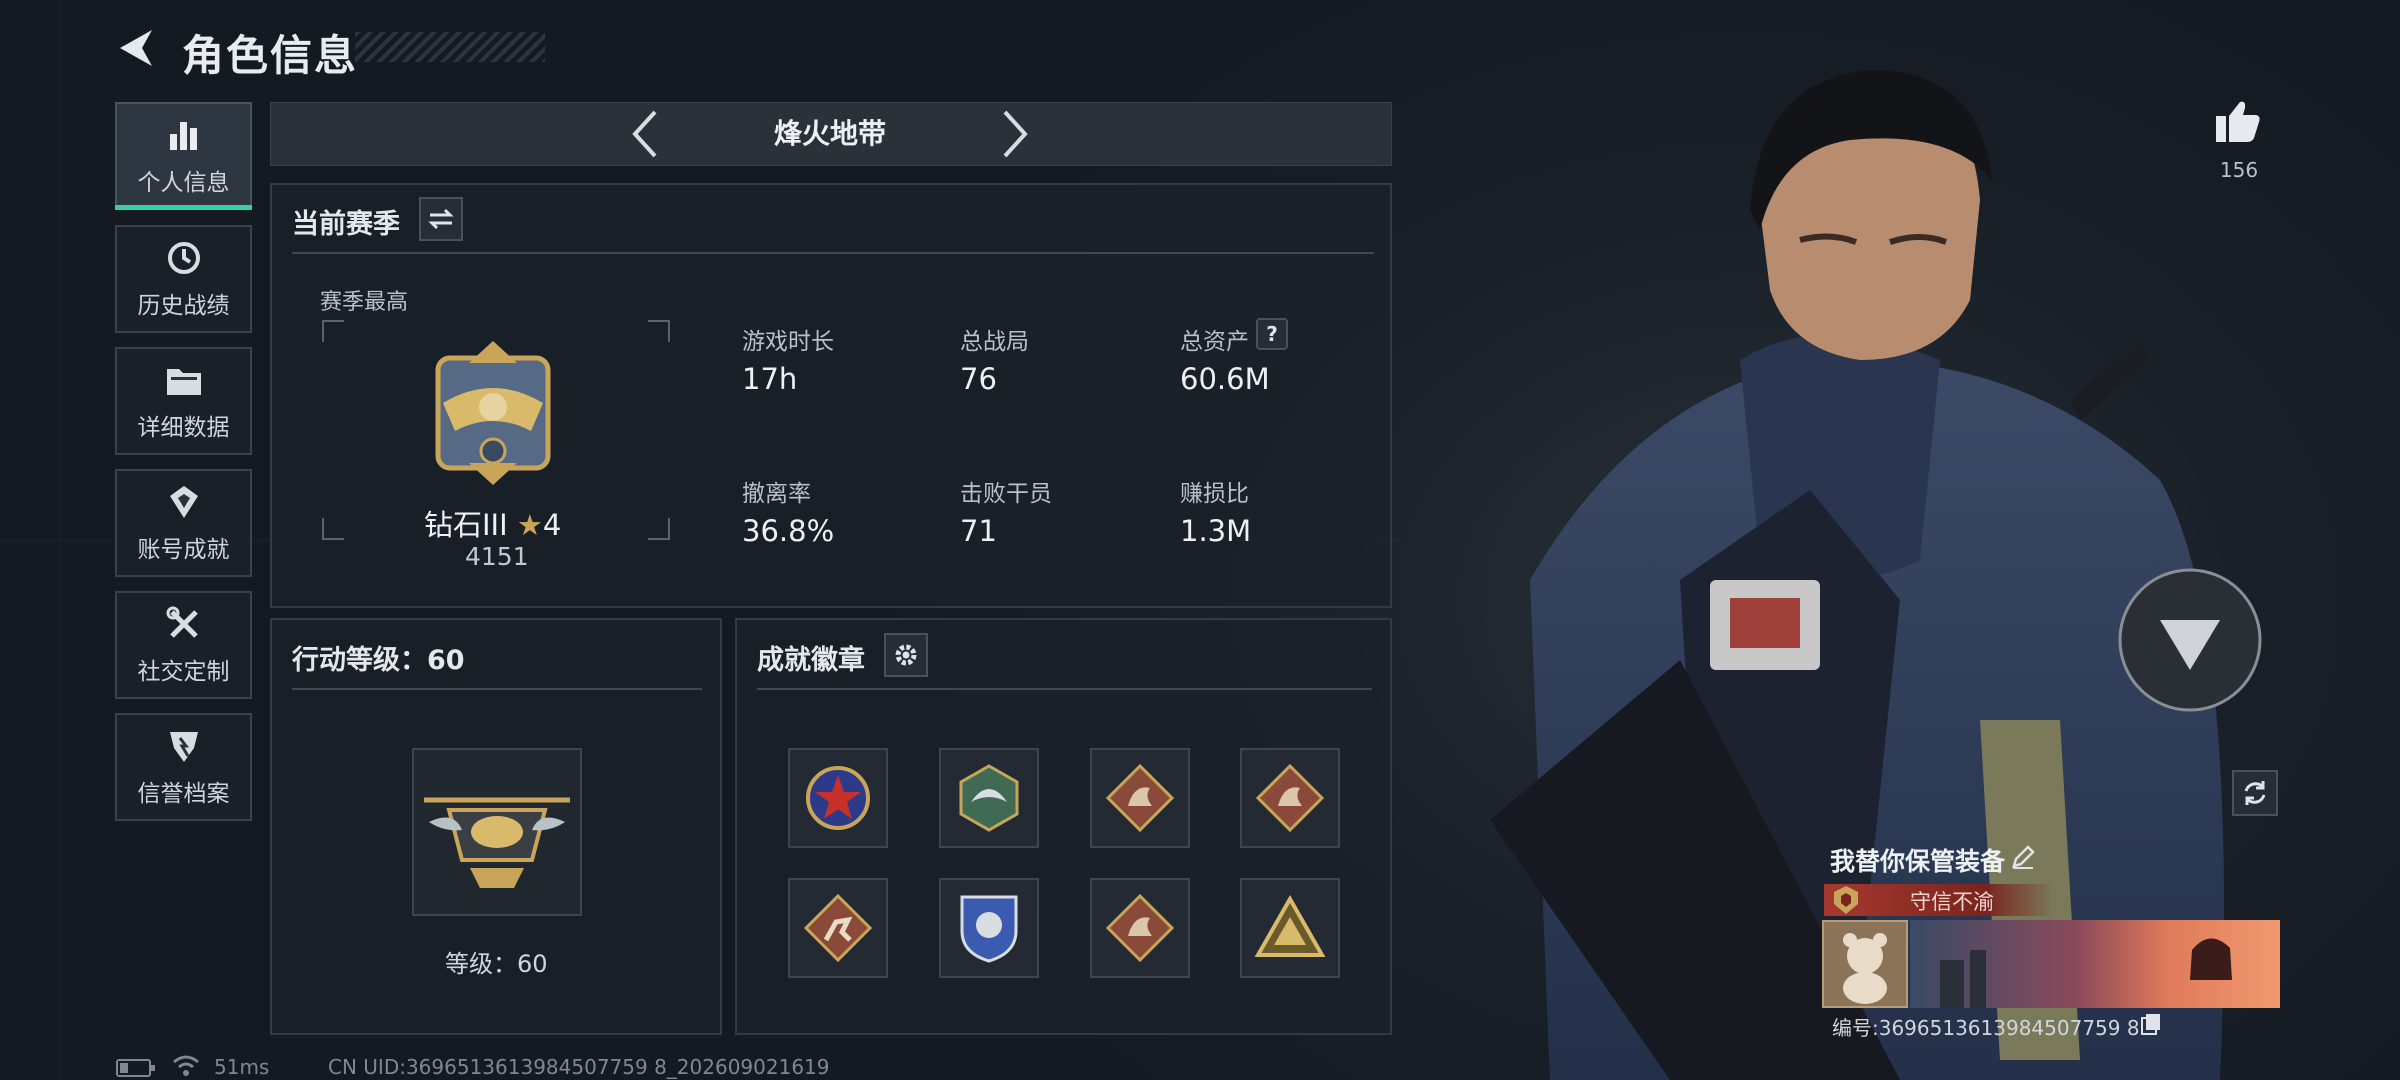 The height and width of the screenshot is (1080, 2400). Describe the element at coordinates (788, 531) in the screenshot. I see `stat-value: 36.8%` at that location.